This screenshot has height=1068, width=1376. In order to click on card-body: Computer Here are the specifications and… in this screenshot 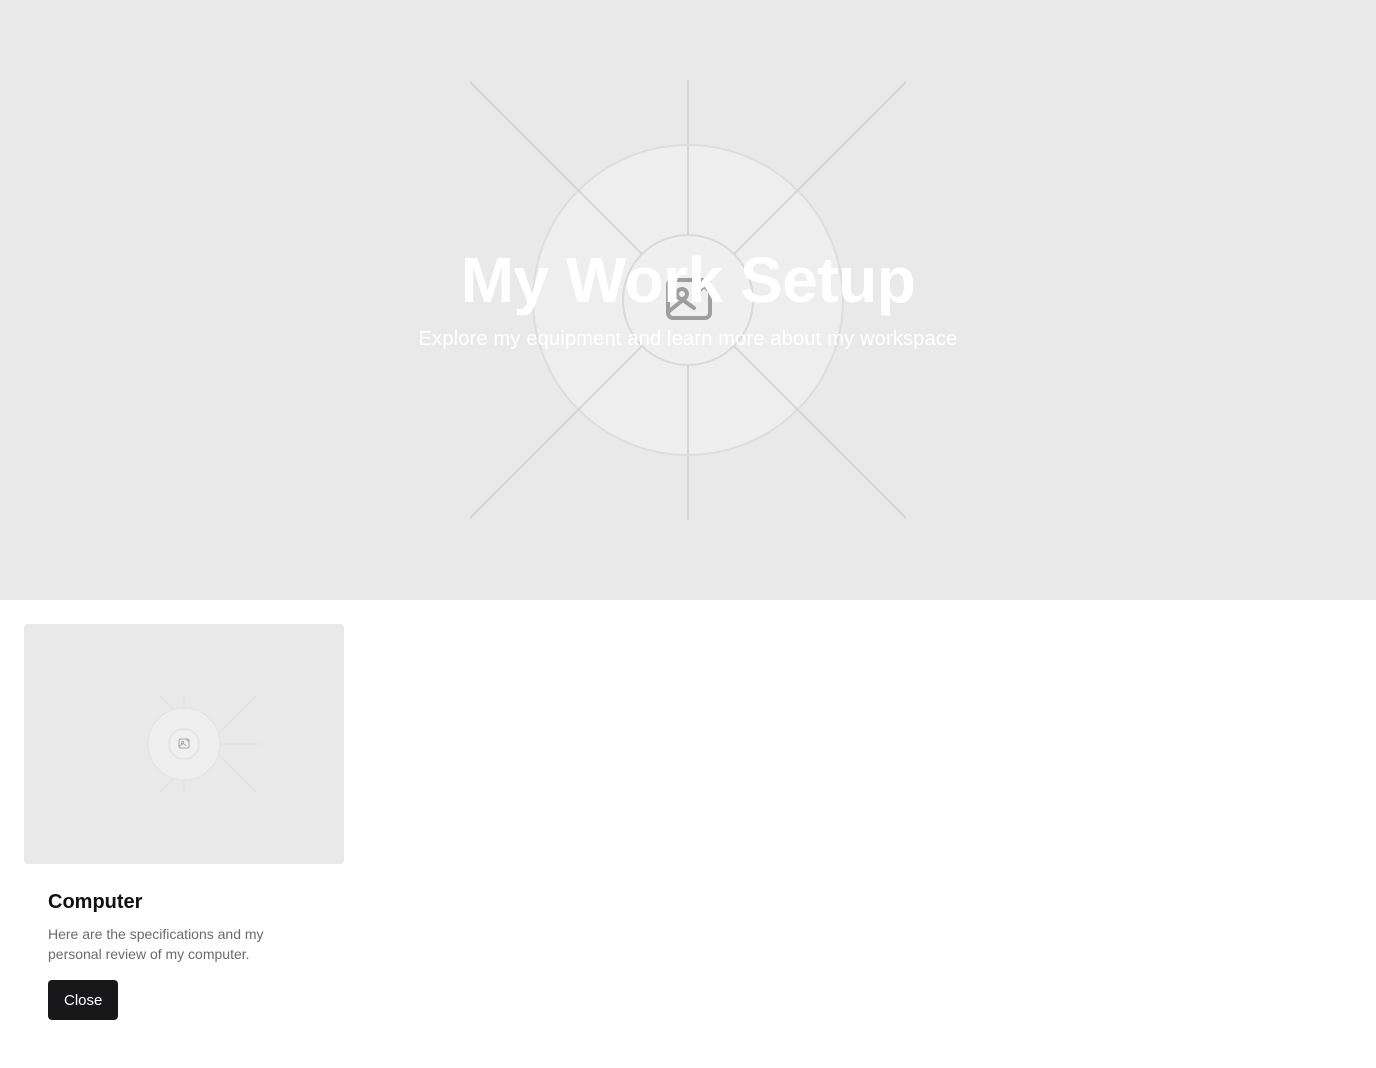, I will do `click(184, 942)`.